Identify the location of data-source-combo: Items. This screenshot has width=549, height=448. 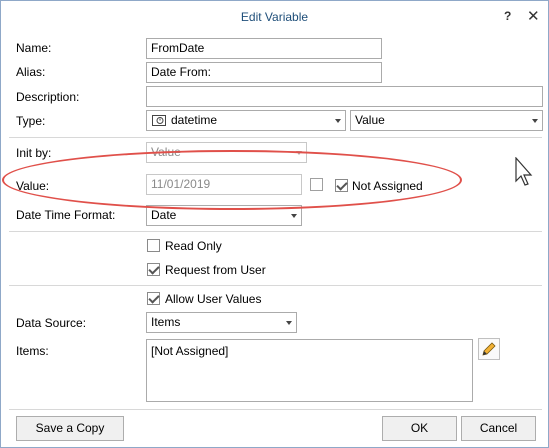
(221, 322).